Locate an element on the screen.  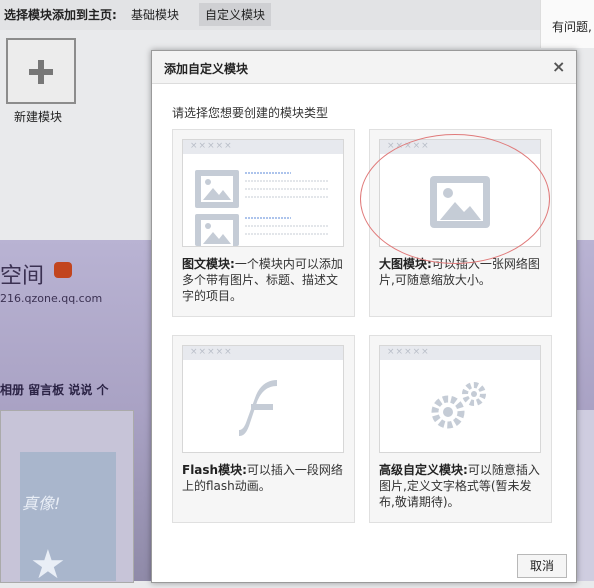
space-url: 216.qzone.qq.com is located at coordinates (51, 298).